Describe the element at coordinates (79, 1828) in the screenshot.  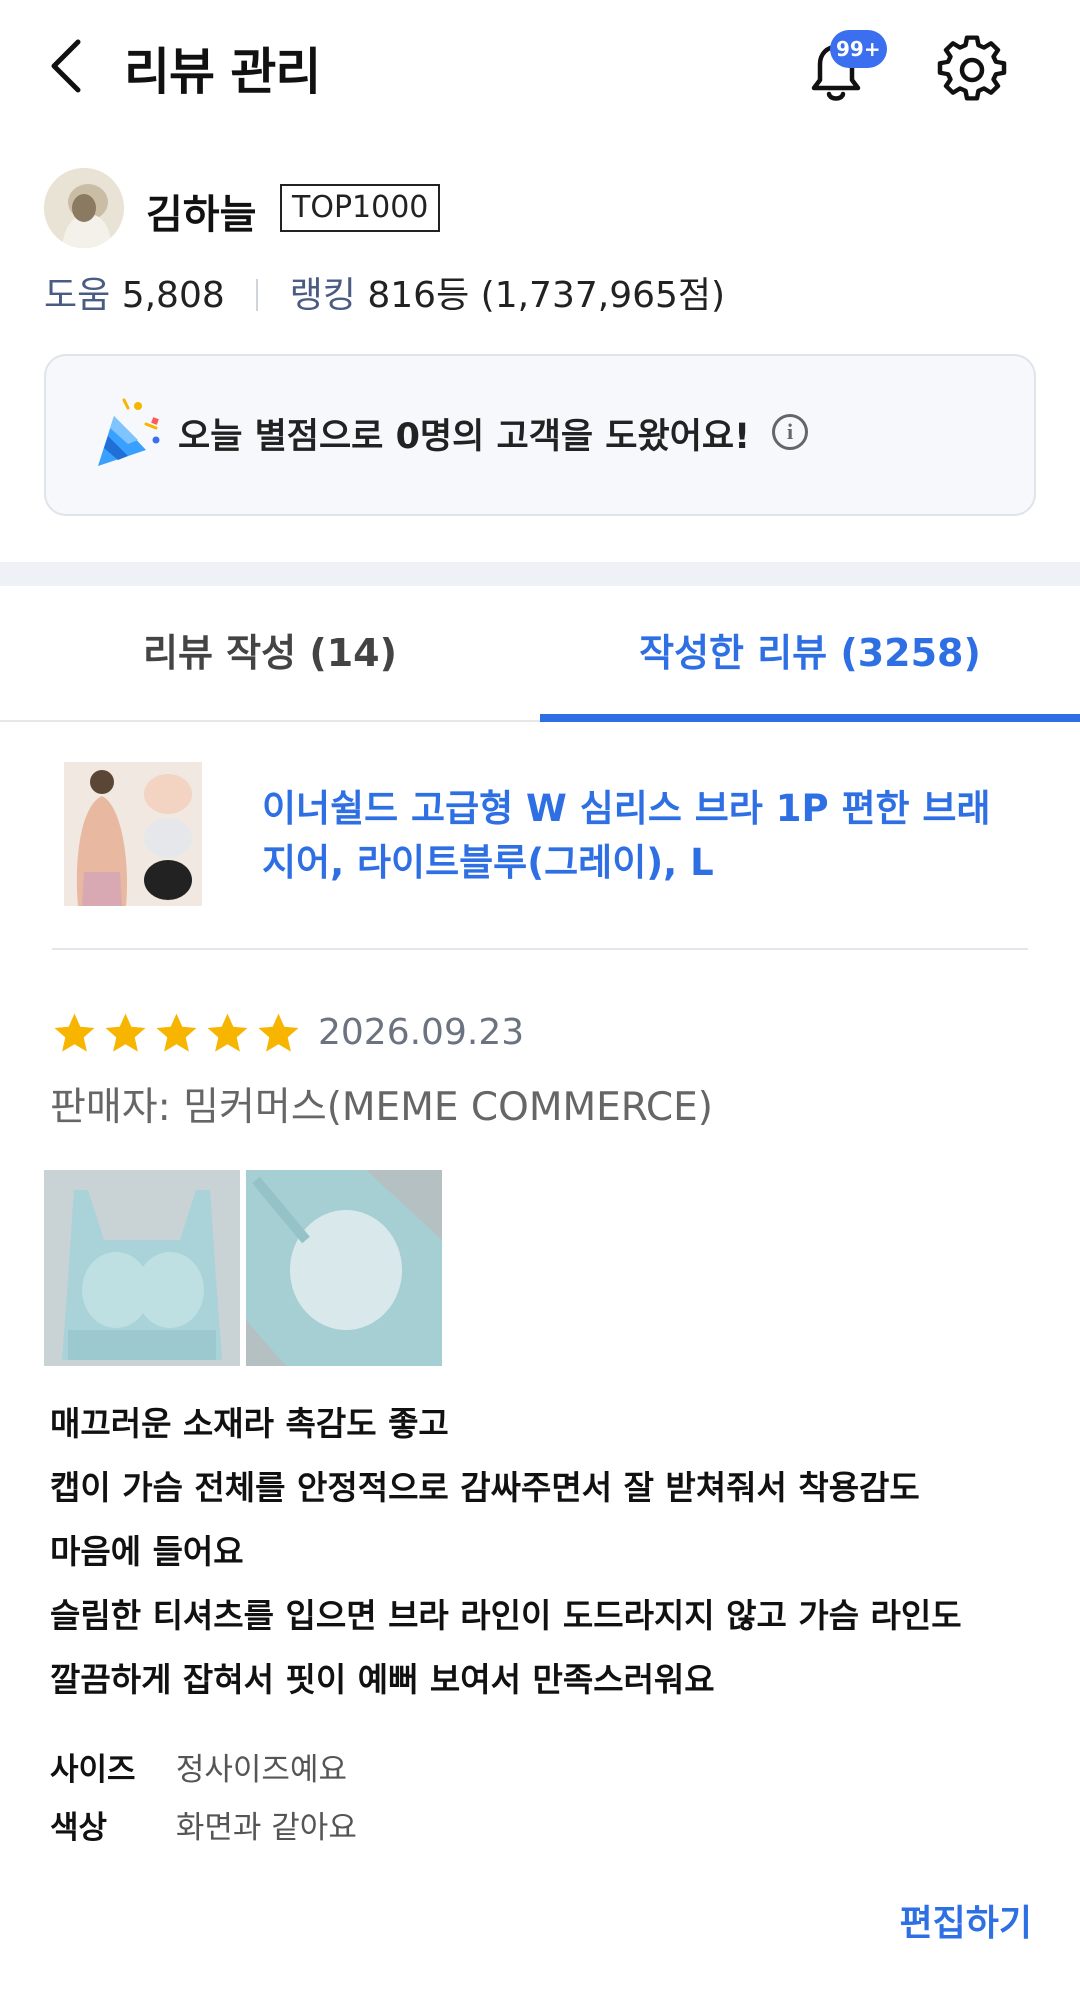
I see `attribute-key: 색상` at that location.